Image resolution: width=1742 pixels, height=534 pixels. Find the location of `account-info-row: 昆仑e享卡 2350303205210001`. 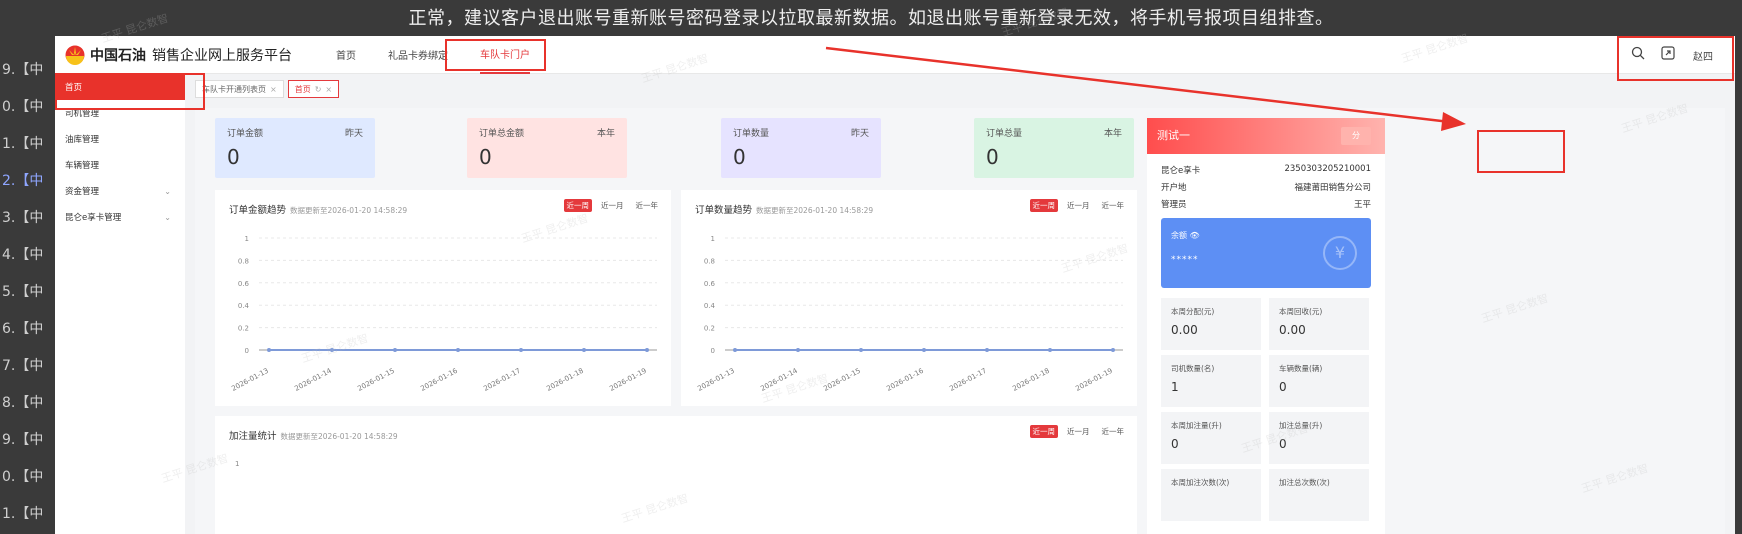

account-info-row: 昆仑e享卡 2350303205210001 is located at coordinates (1266, 170).